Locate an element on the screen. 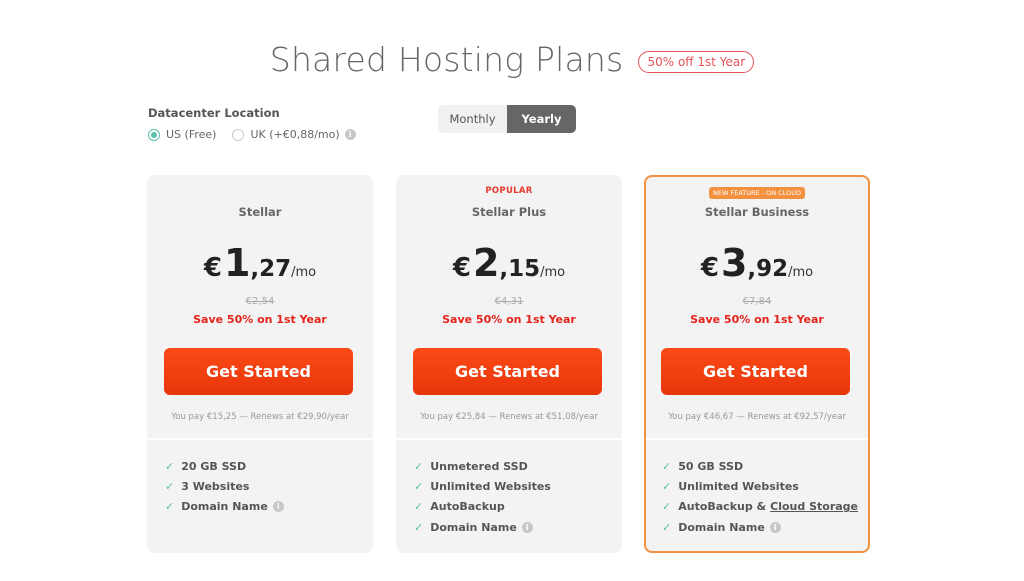 The image size is (1024, 581). feature-item: ✓ AutoBackup & Cloud Storage is located at coordinates (760, 507).